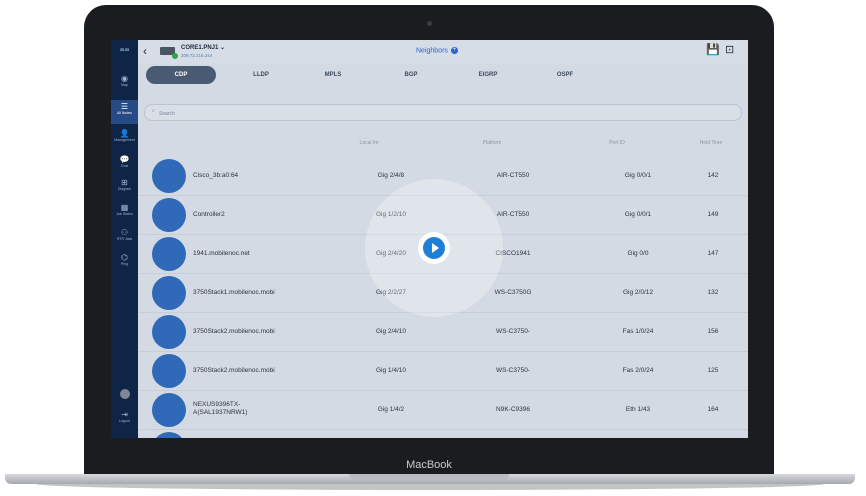  I want to click on hold-time: 156, so click(713, 331).